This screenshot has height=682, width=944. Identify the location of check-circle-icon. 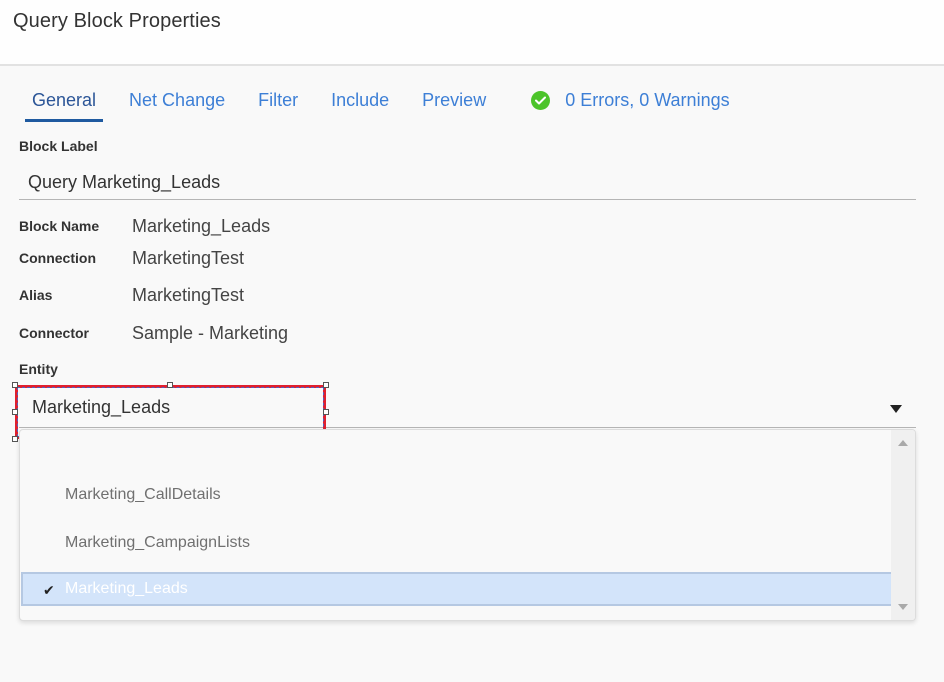
(541, 100).